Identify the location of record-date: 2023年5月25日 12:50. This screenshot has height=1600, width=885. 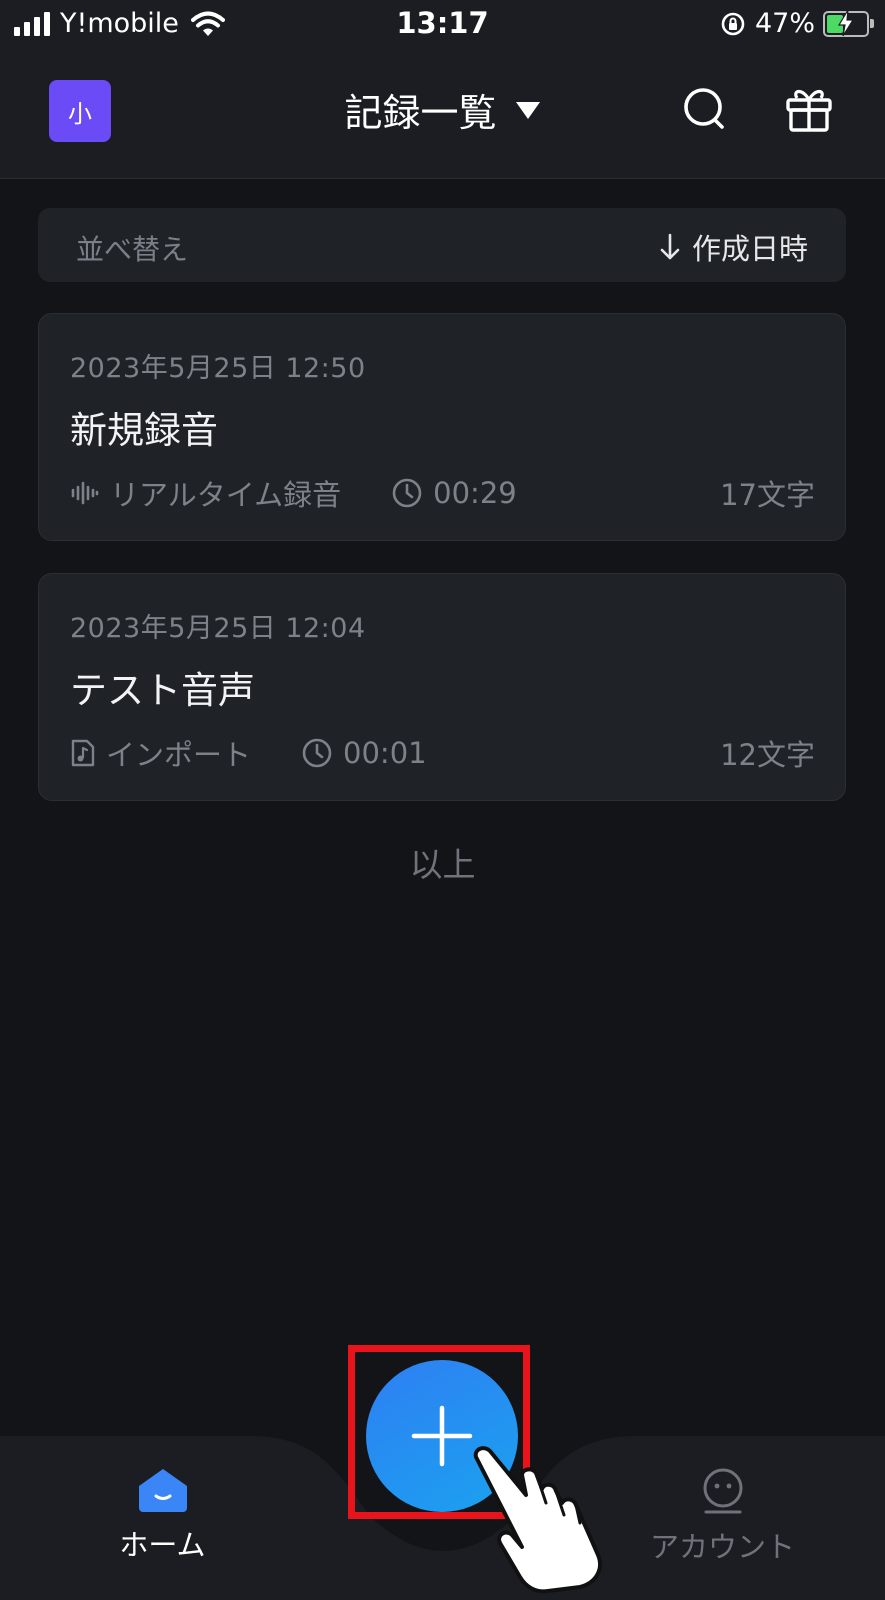
(218, 368).